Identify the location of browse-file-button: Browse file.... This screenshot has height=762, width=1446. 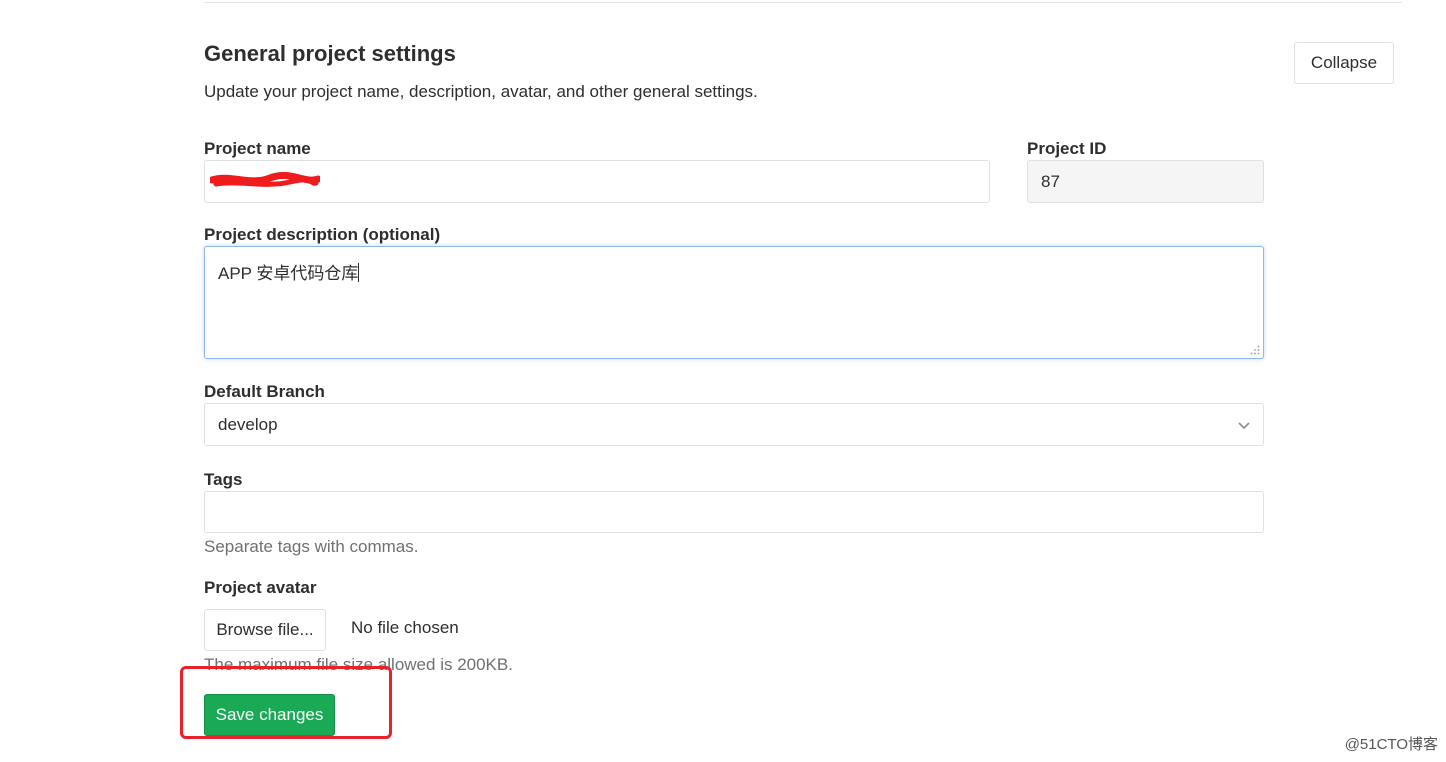
(265, 630).